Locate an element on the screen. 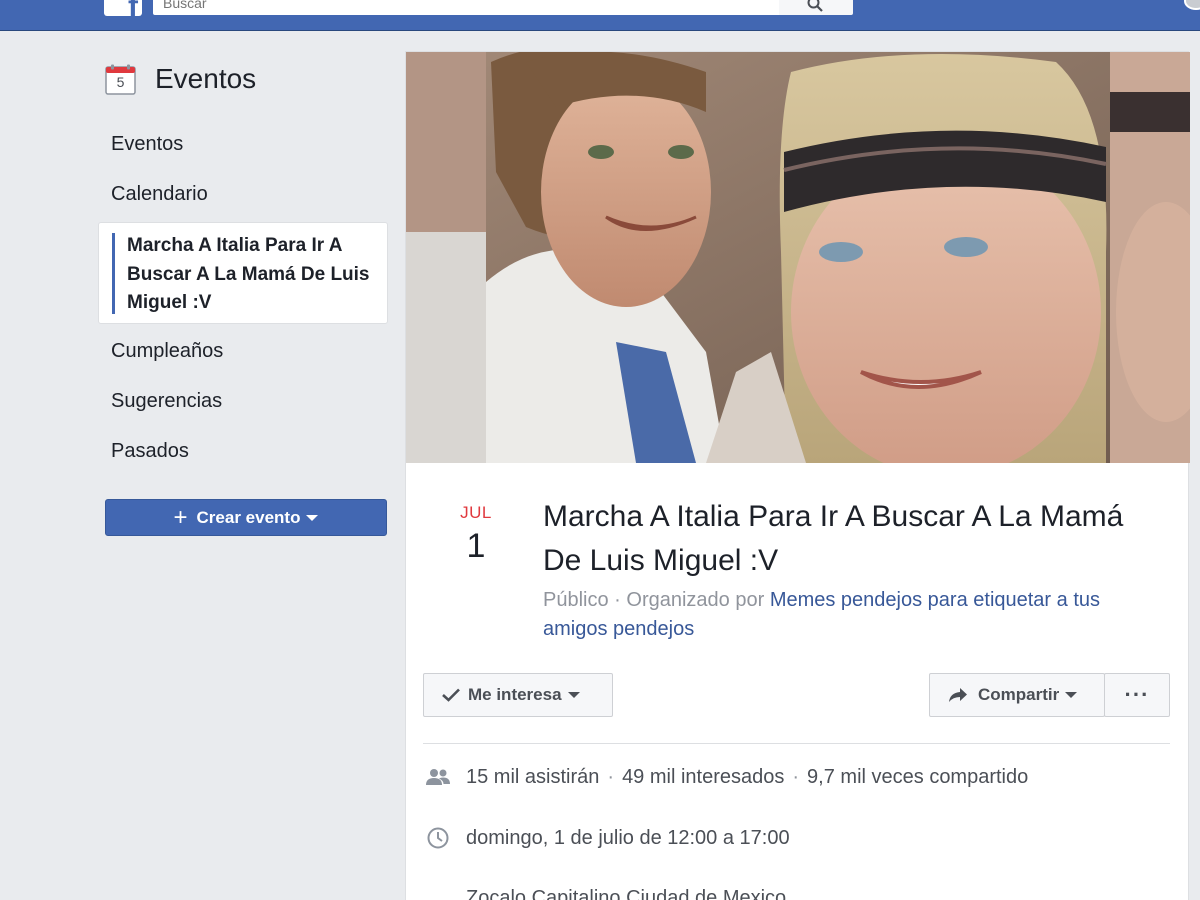 The height and width of the screenshot is (900, 1200). event-location-row: Zocalo Capitalino Ciudad de Mexico is located at coordinates (606, 893).